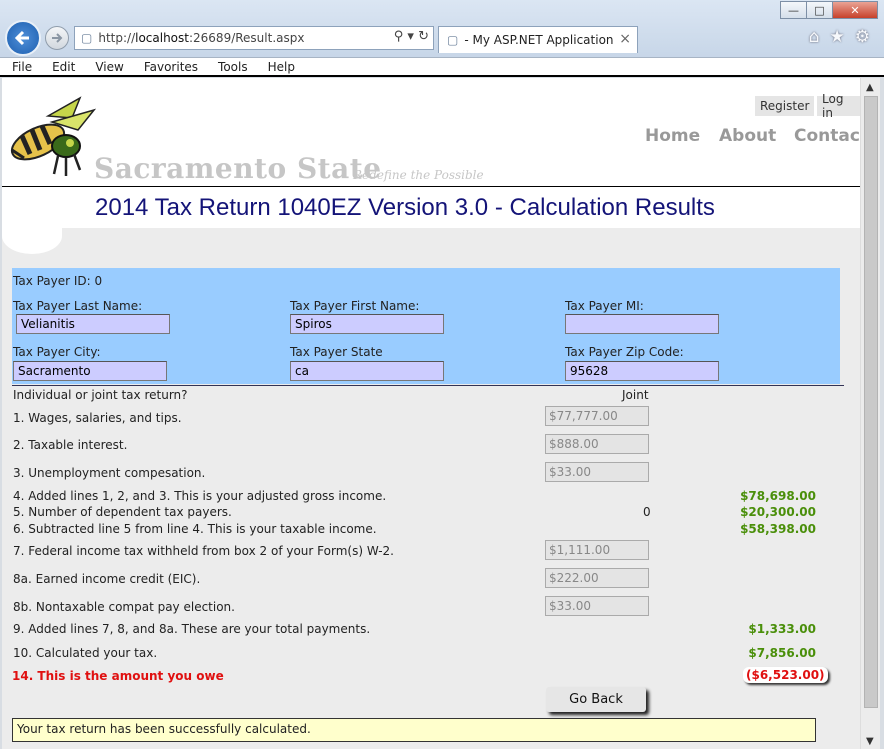 The image size is (884, 749). I want to click on line2-label: 2. Taxable interest., so click(70, 445).